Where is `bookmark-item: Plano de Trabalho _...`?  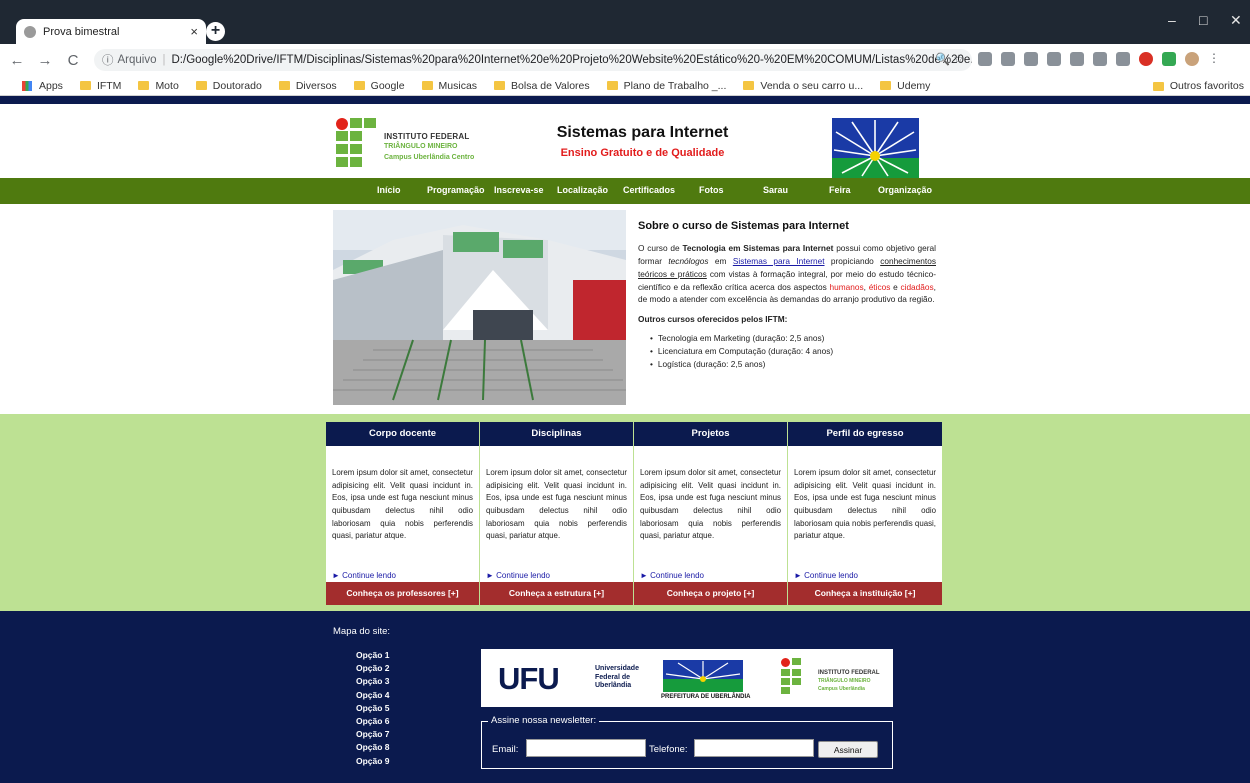 bookmark-item: Plano de Trabalho _... is located at coordinates (666, 86).